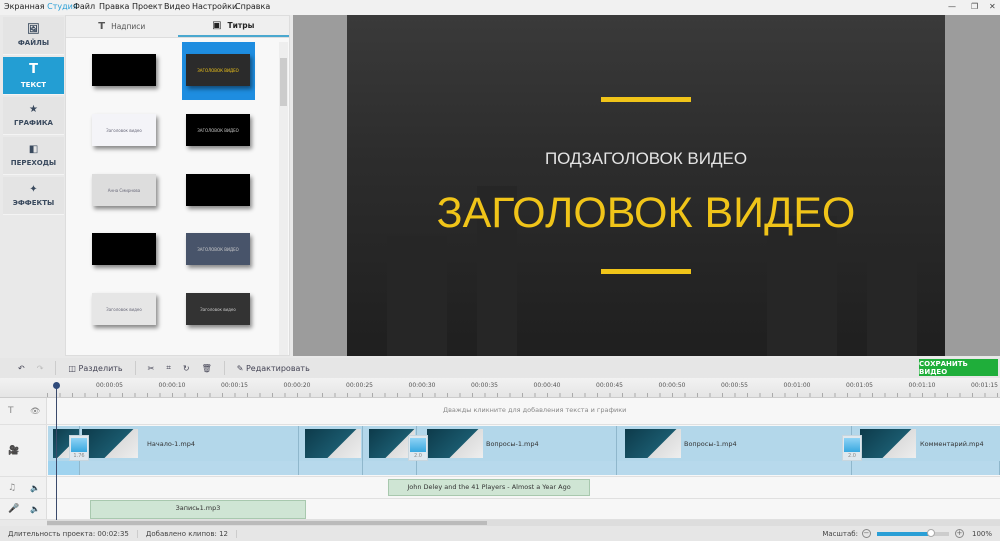 The image size is (1000, 541). I want to click on clip-label: Вопросы-1.mp4, so click(710, 444).